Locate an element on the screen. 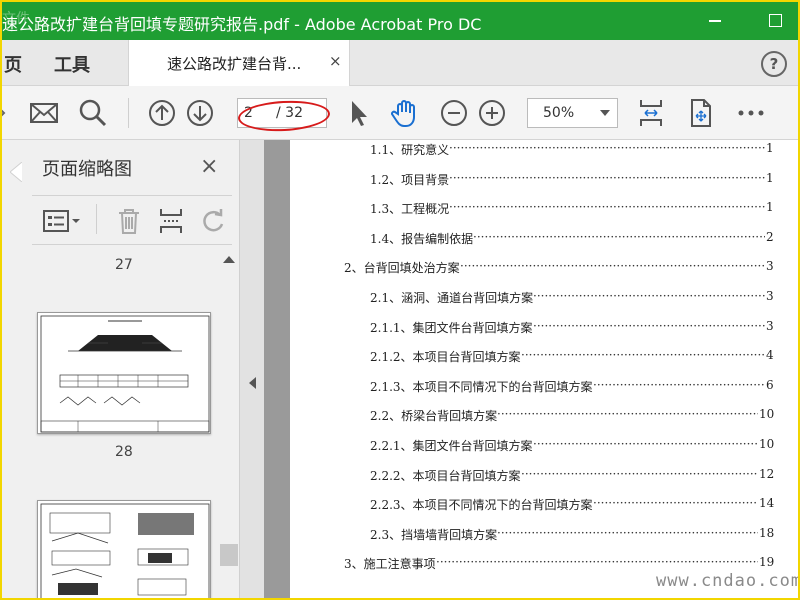 This screenshot has height=600, width=800. toc-entry-page: 10 is located at coordinates (767, 414).